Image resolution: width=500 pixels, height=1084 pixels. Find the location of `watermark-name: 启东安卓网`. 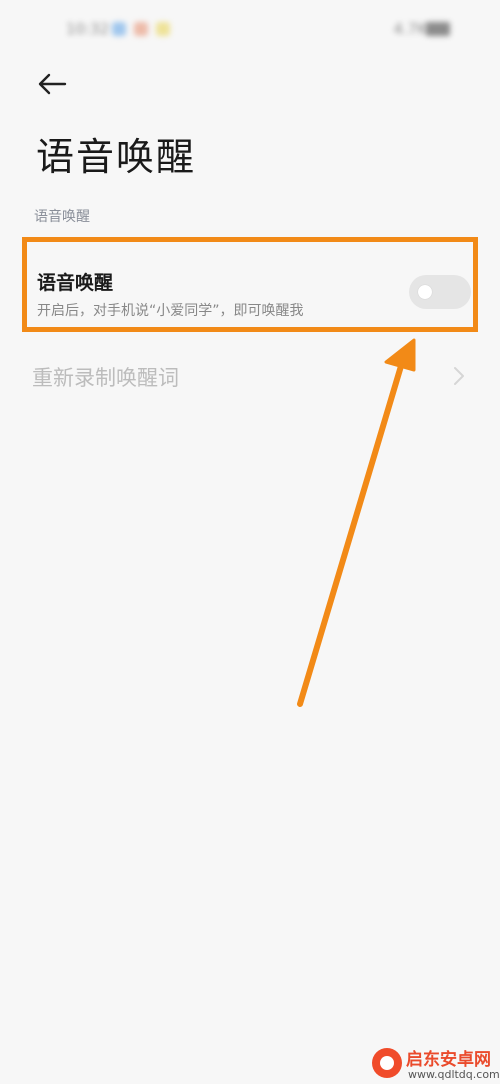

watermark-name: 启东安卓网 is located at coordinates (448, 1060).